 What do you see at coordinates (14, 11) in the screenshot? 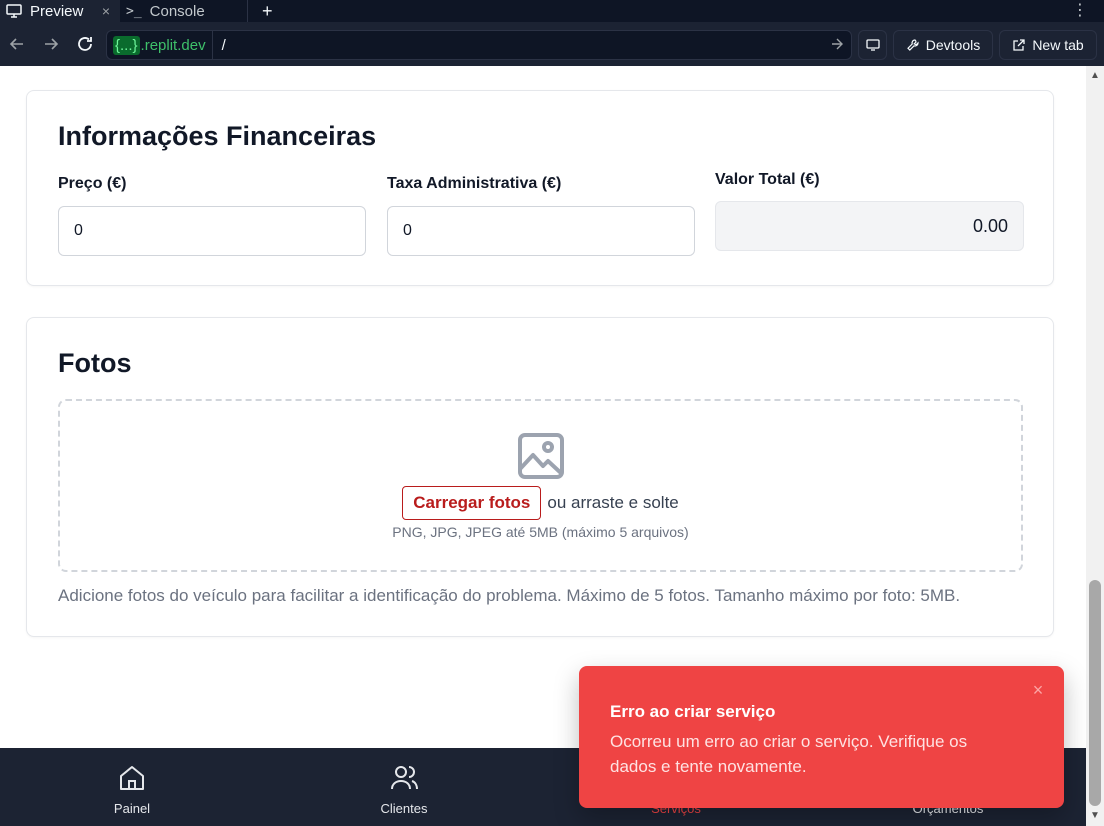
I see `monitor-icon` at bounding box center [14, 11].